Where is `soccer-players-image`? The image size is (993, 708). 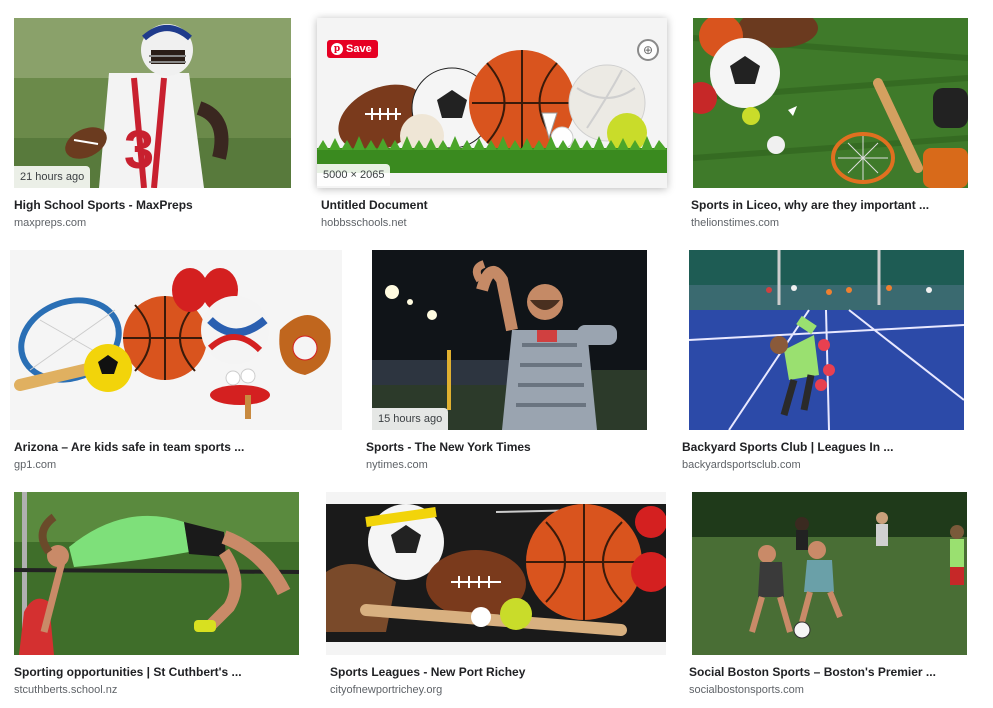
soccer-players-image is located at coordinates (829, 573).